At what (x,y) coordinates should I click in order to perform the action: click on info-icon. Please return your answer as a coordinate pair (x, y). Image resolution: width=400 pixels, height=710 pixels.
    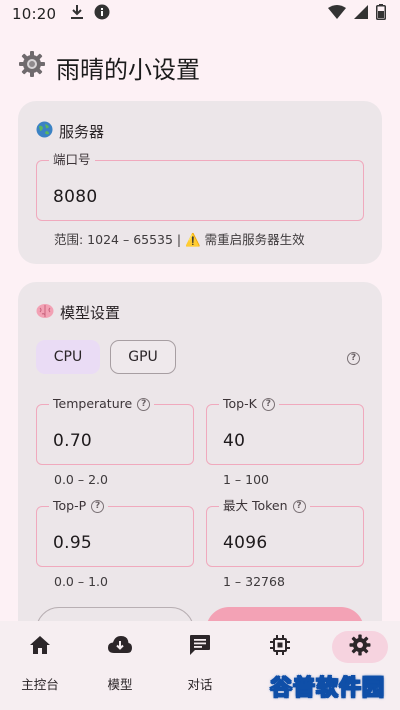
    Looking at the image, I should click on (102, 14).